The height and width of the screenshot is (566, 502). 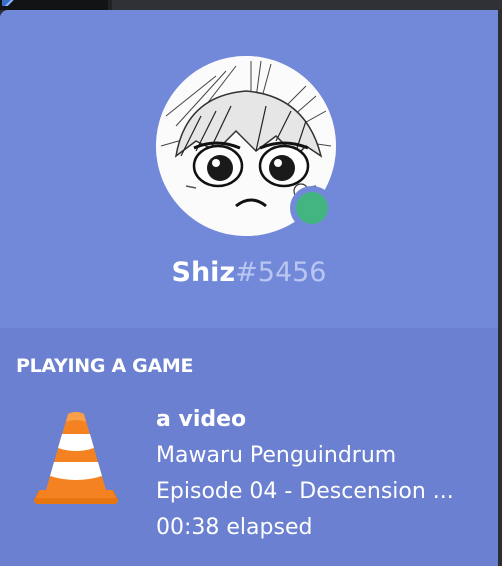 I want to click on online-status-icon, so click(x=312, y=208).